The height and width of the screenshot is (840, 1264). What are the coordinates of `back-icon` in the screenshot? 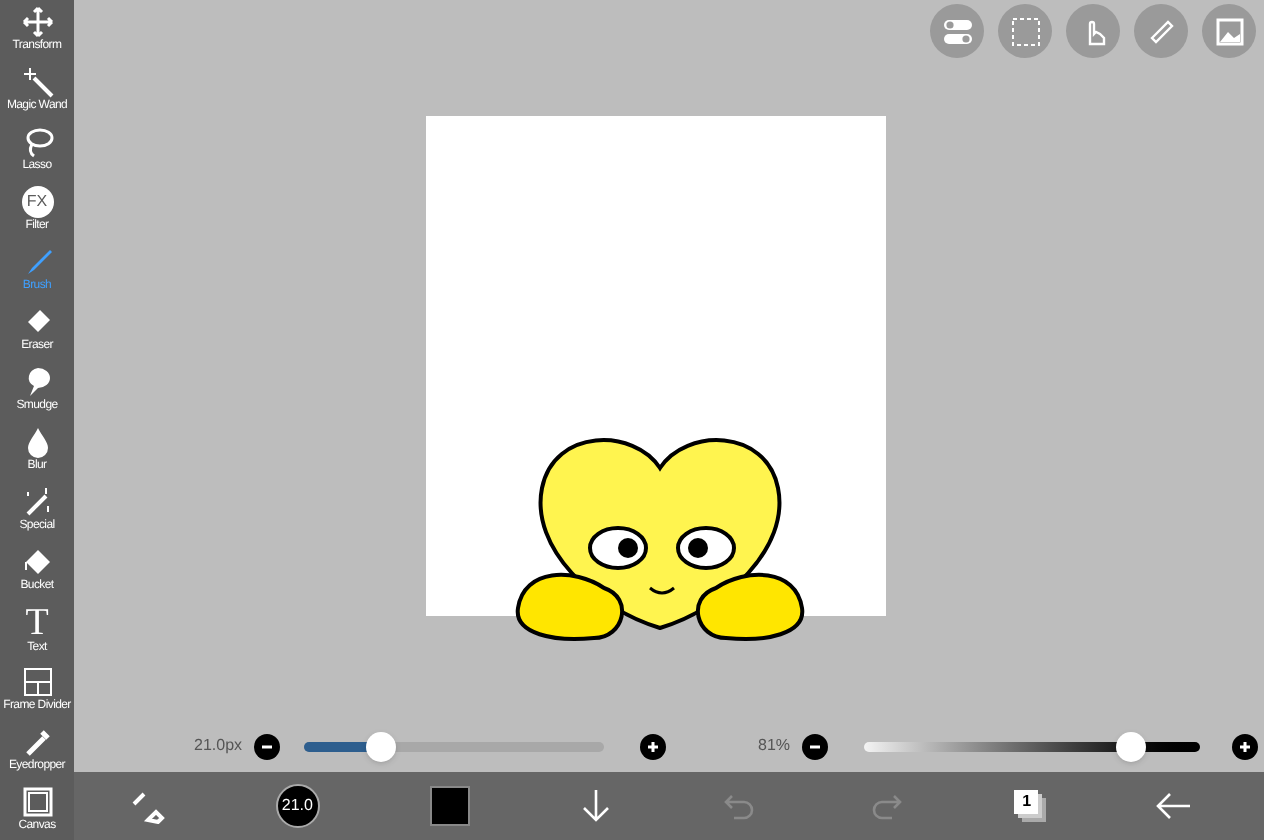 It's located at (1174, 806).